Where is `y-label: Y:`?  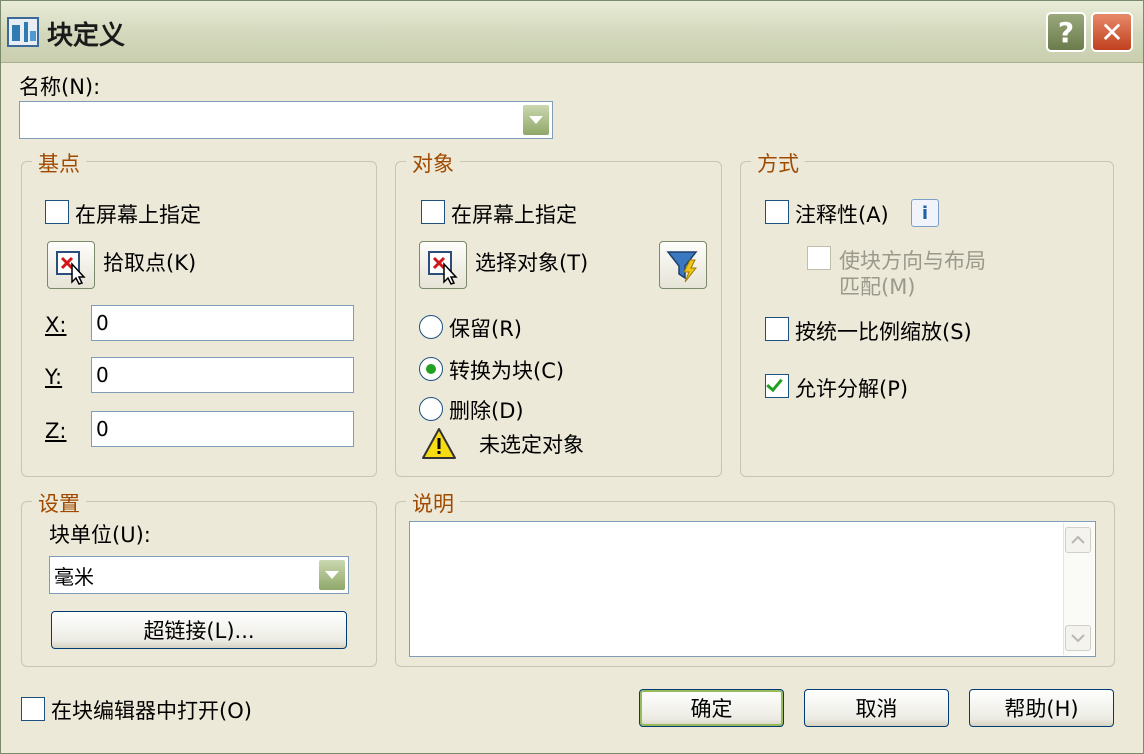
y-label: Y: is located at coordinates (54, 377).